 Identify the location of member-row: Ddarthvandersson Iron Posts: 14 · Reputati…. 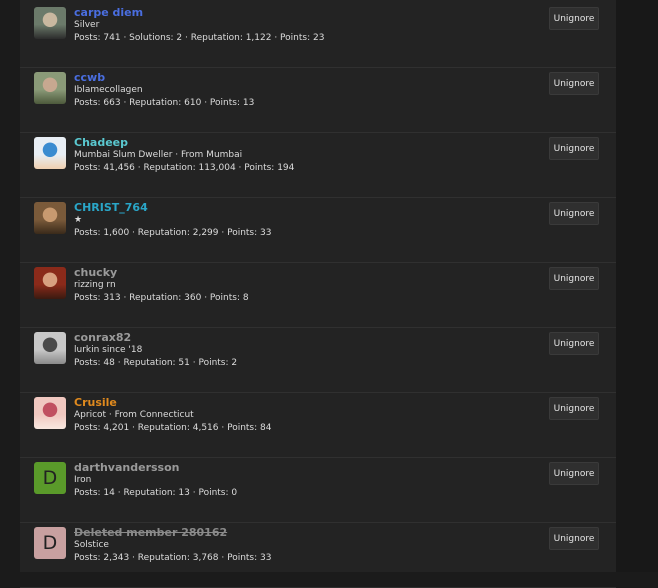
(318, 490).